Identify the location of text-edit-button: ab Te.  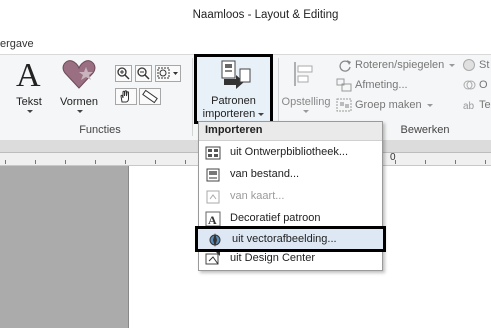
(476, 106).